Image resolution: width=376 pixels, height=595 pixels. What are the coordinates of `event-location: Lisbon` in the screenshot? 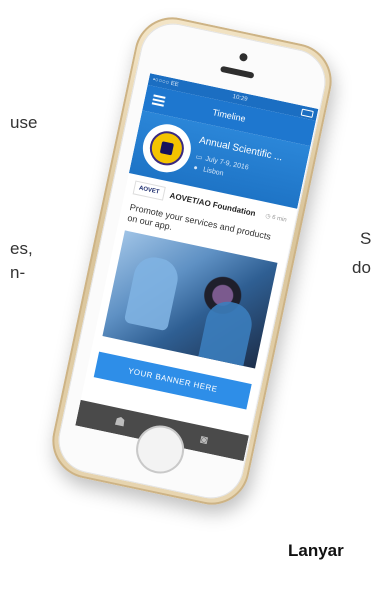 It's located at (213, 172).